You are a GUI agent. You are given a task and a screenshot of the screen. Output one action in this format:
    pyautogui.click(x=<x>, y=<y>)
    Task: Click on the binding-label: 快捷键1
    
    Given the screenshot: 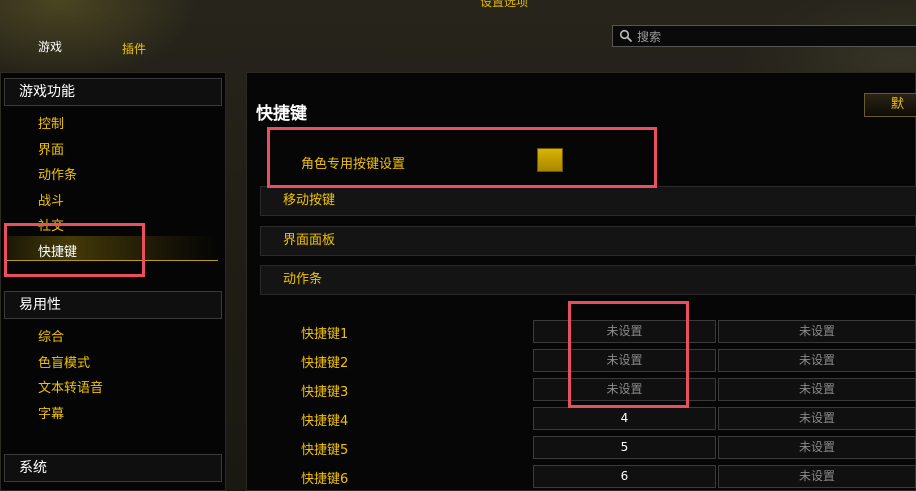 What is the action you would take?
    pyautogui.click(x=325, y=334)
    